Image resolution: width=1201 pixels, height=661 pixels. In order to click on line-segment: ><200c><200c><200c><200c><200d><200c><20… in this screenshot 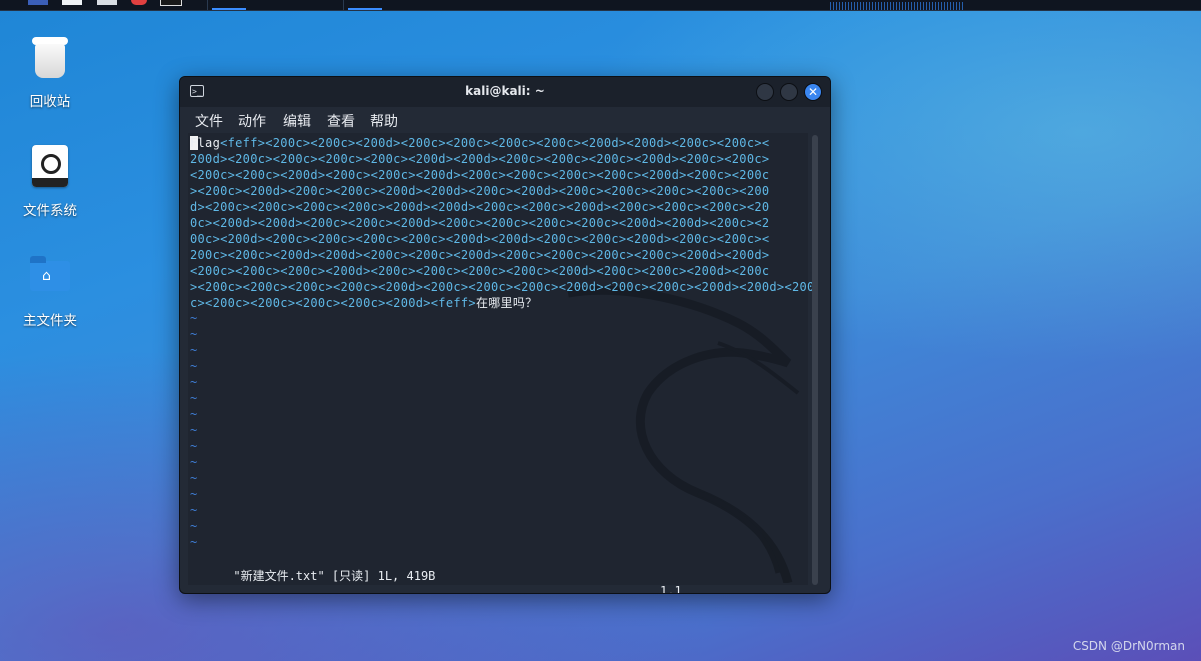, I will do `click(502, 287)`.